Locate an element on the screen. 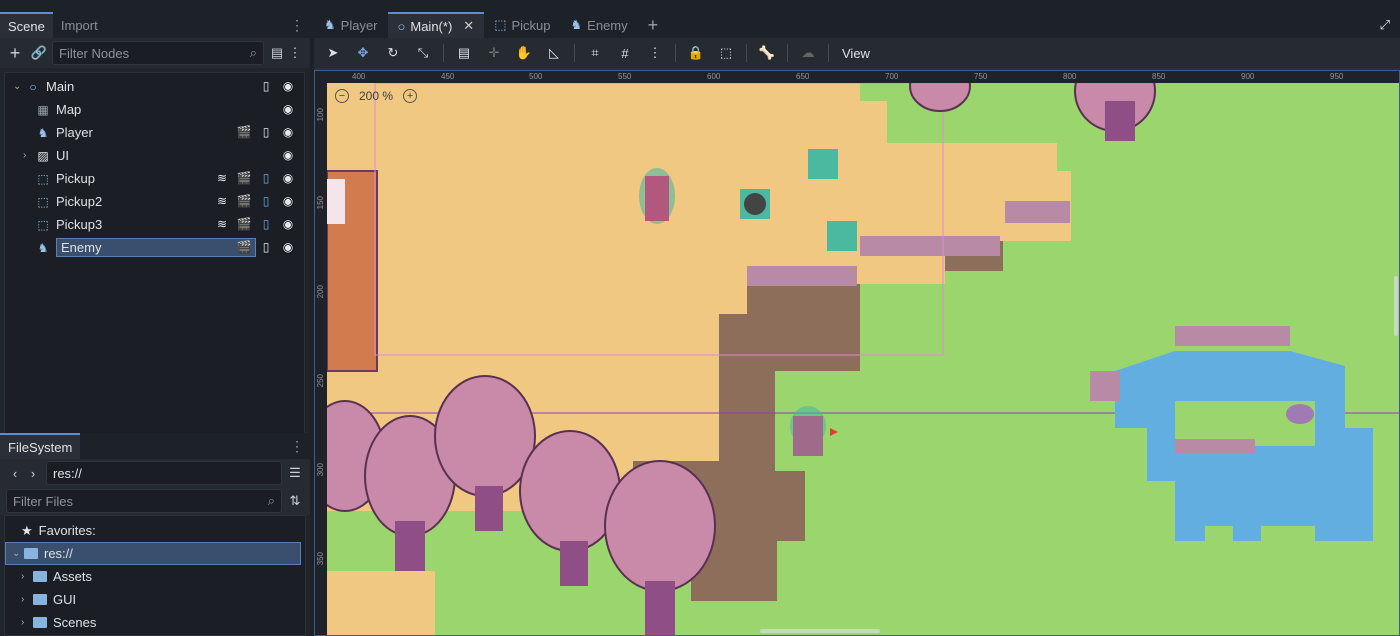 The image size is (1400, 636). fs-root: ⌄ res:// is located at coordinates (153, 553).